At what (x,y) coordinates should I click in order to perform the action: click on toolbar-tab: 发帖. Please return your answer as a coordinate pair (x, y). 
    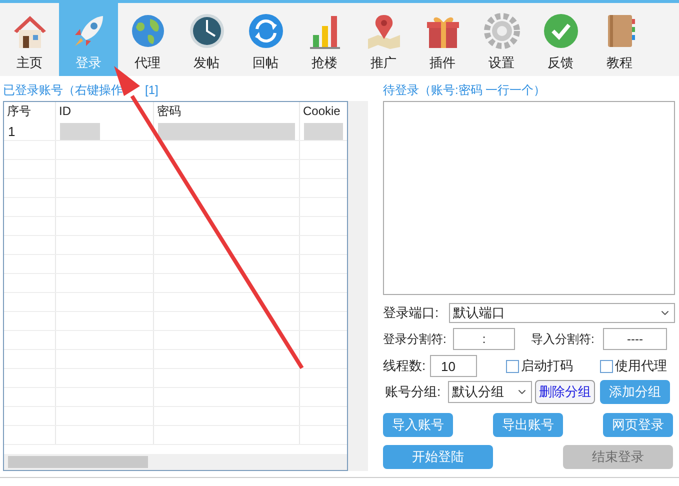
    Looking at the image, I should click on (206, 39).